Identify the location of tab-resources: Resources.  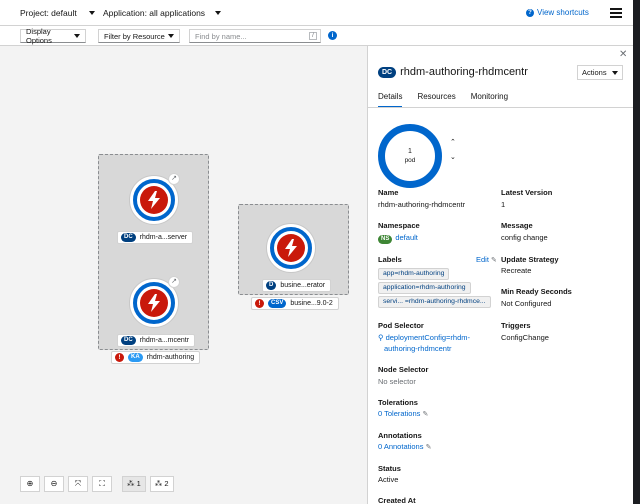
(436, 100).